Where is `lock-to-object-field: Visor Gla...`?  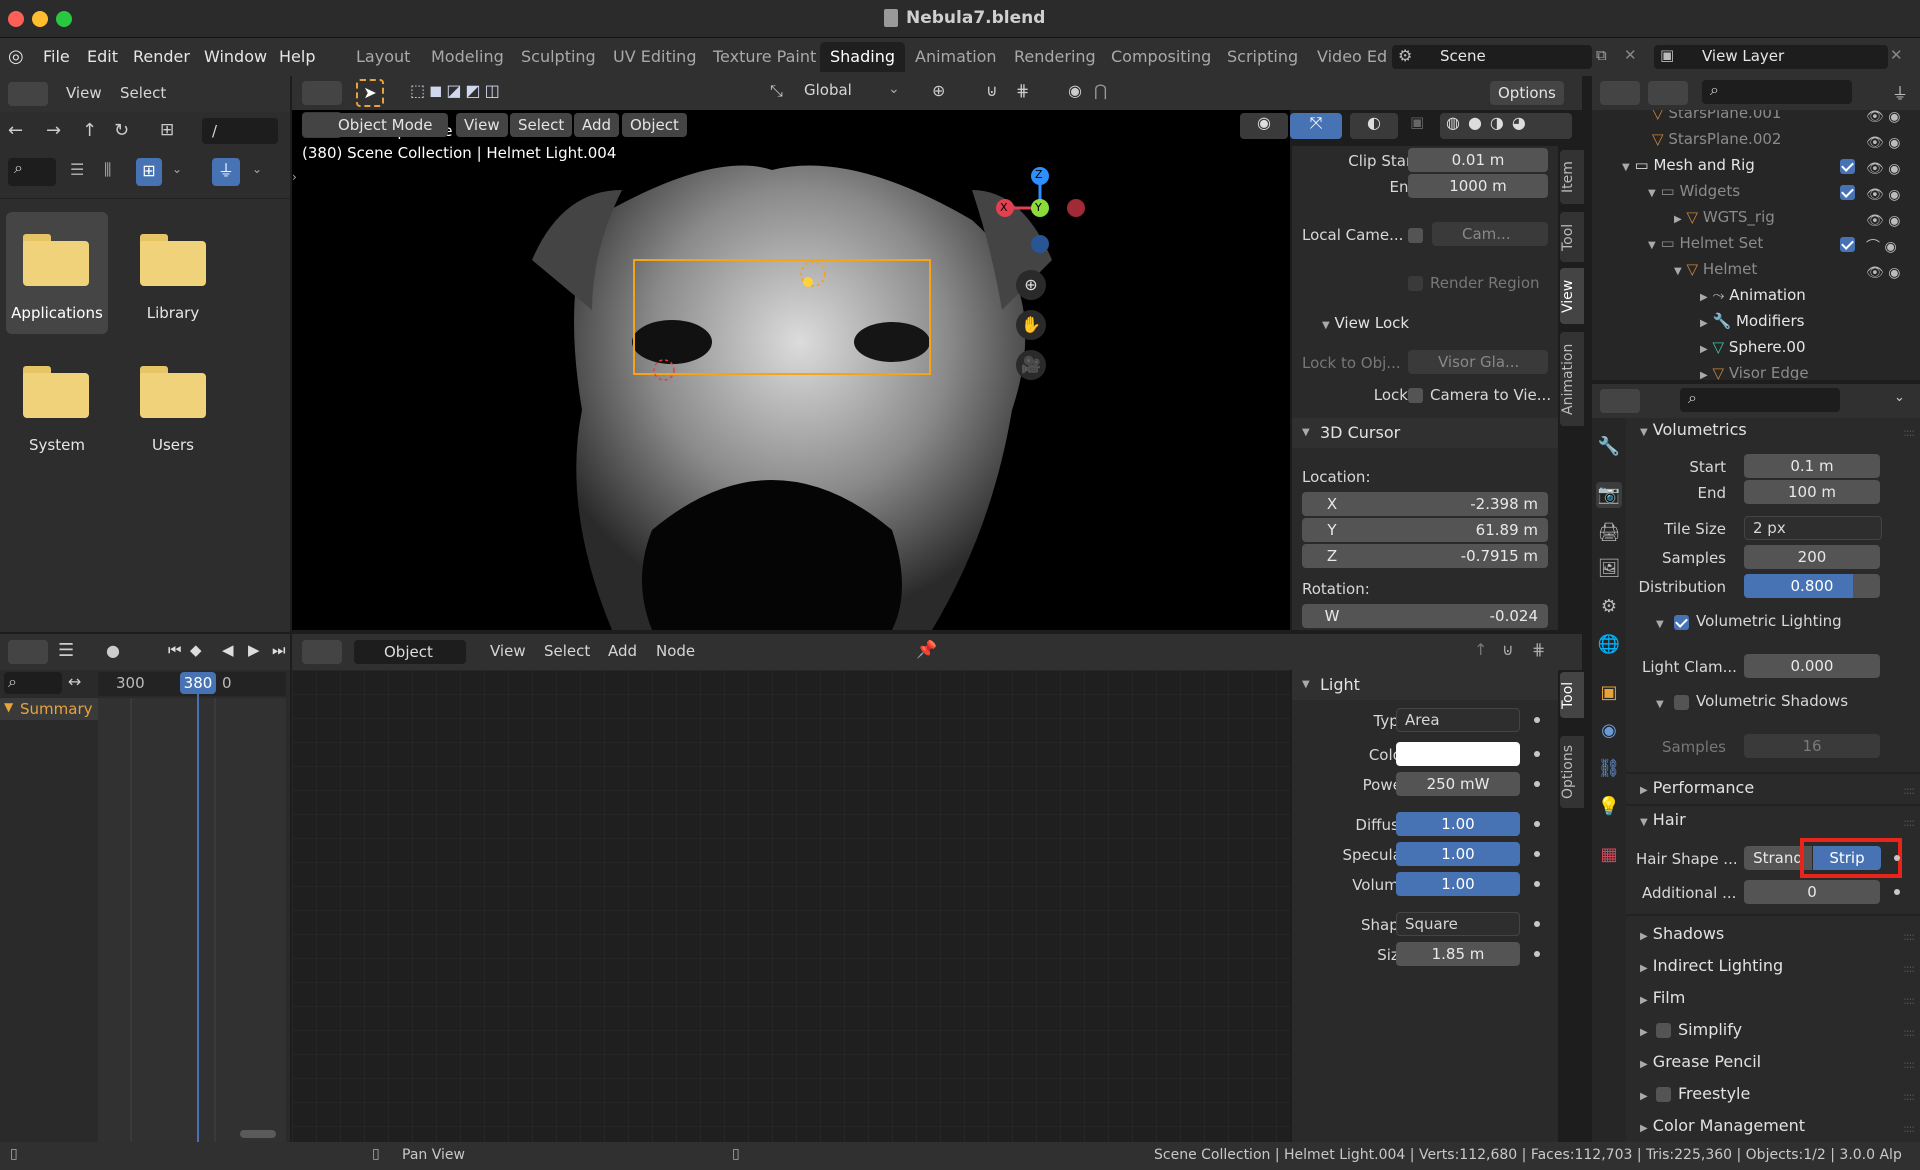 lock-to-object-field: Visor Gla... is located at coordinates (1478, 362).